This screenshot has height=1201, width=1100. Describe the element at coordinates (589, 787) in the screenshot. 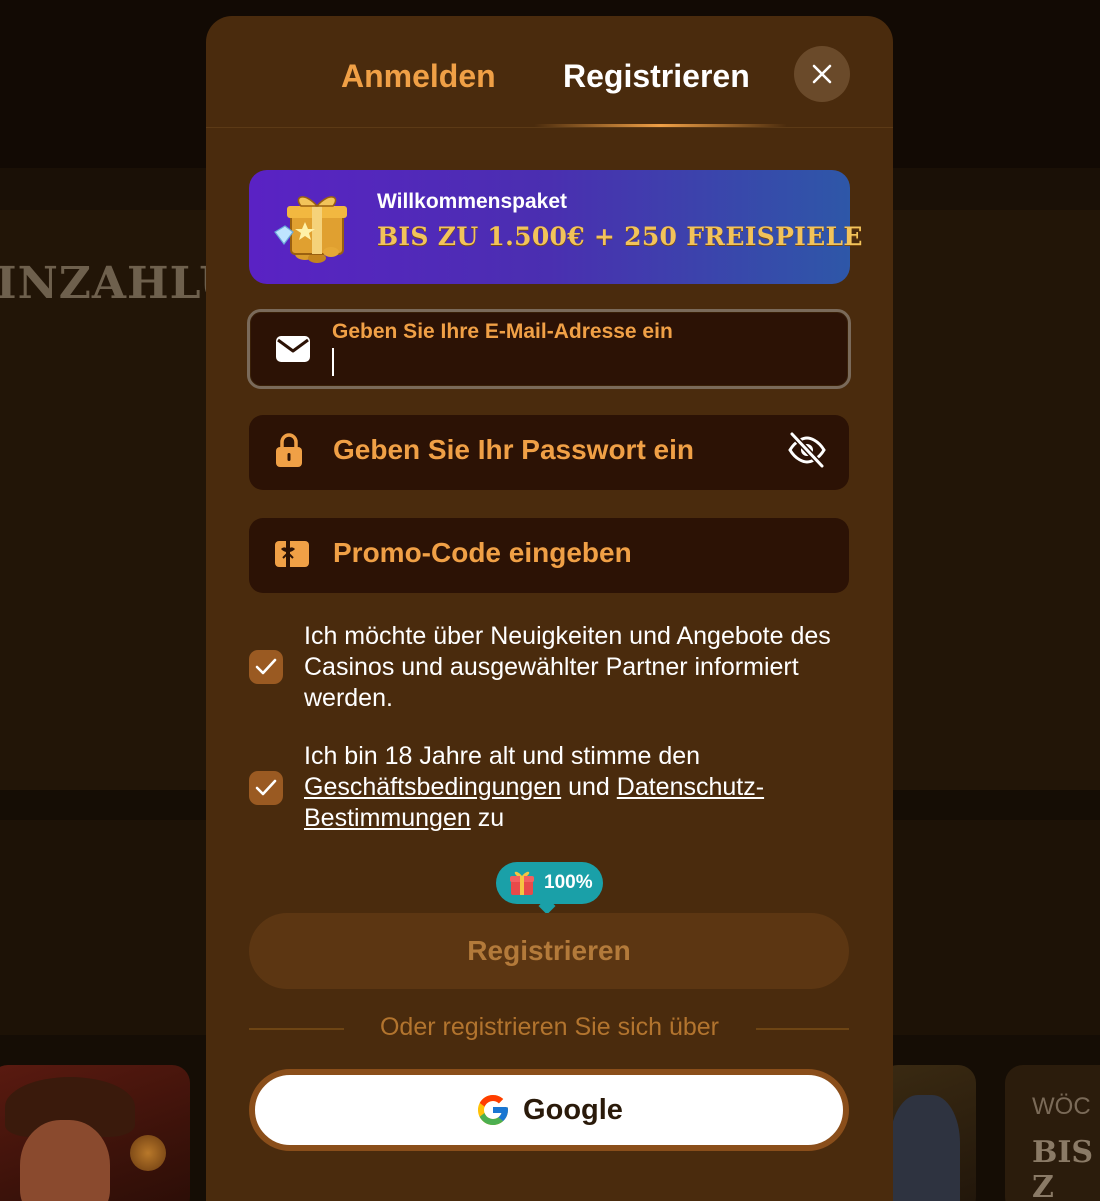

I see `terms-and: und` at that location.